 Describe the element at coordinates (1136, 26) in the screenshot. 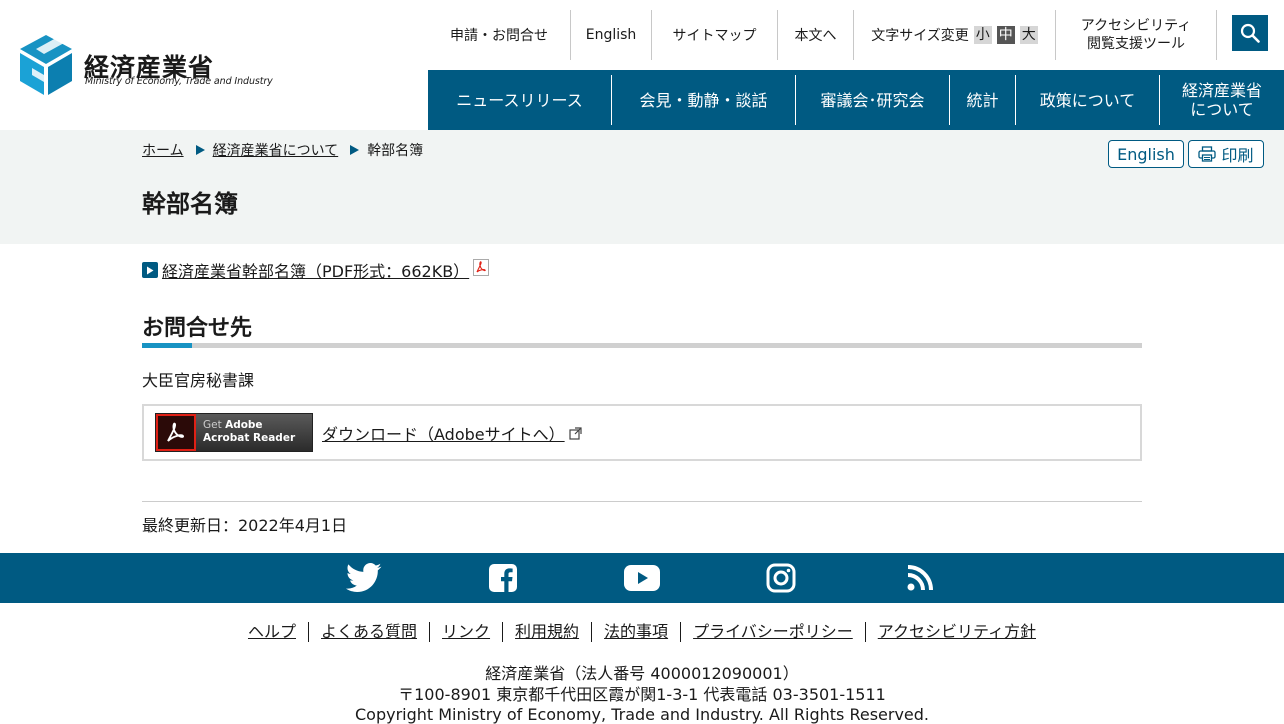

I see `accessibility-label-line1: アクセシビリティ` at that location.